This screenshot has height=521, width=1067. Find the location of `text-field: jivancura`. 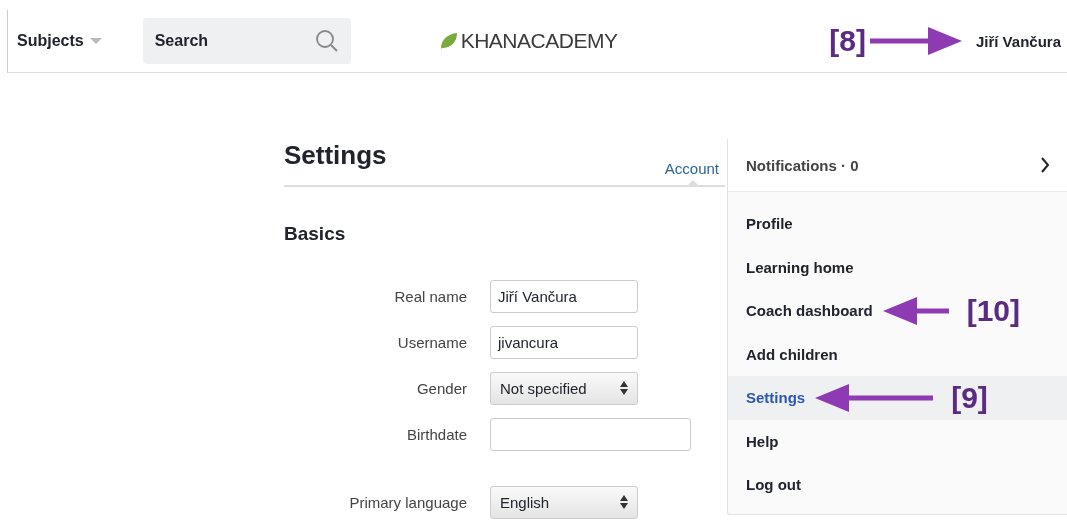

text-field: jivancura is located at coordinates (564, 342).